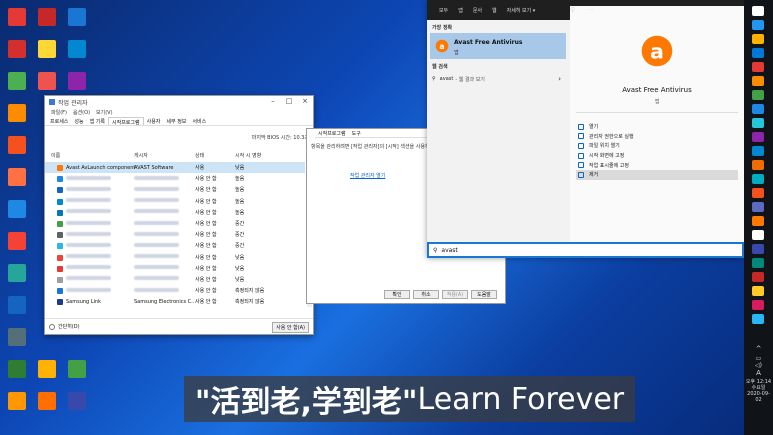  Describe the element at coordinates (657, 137) in the screenshot. I see `action-run-as-admin: 관리자 권한으로 실행` at that location.